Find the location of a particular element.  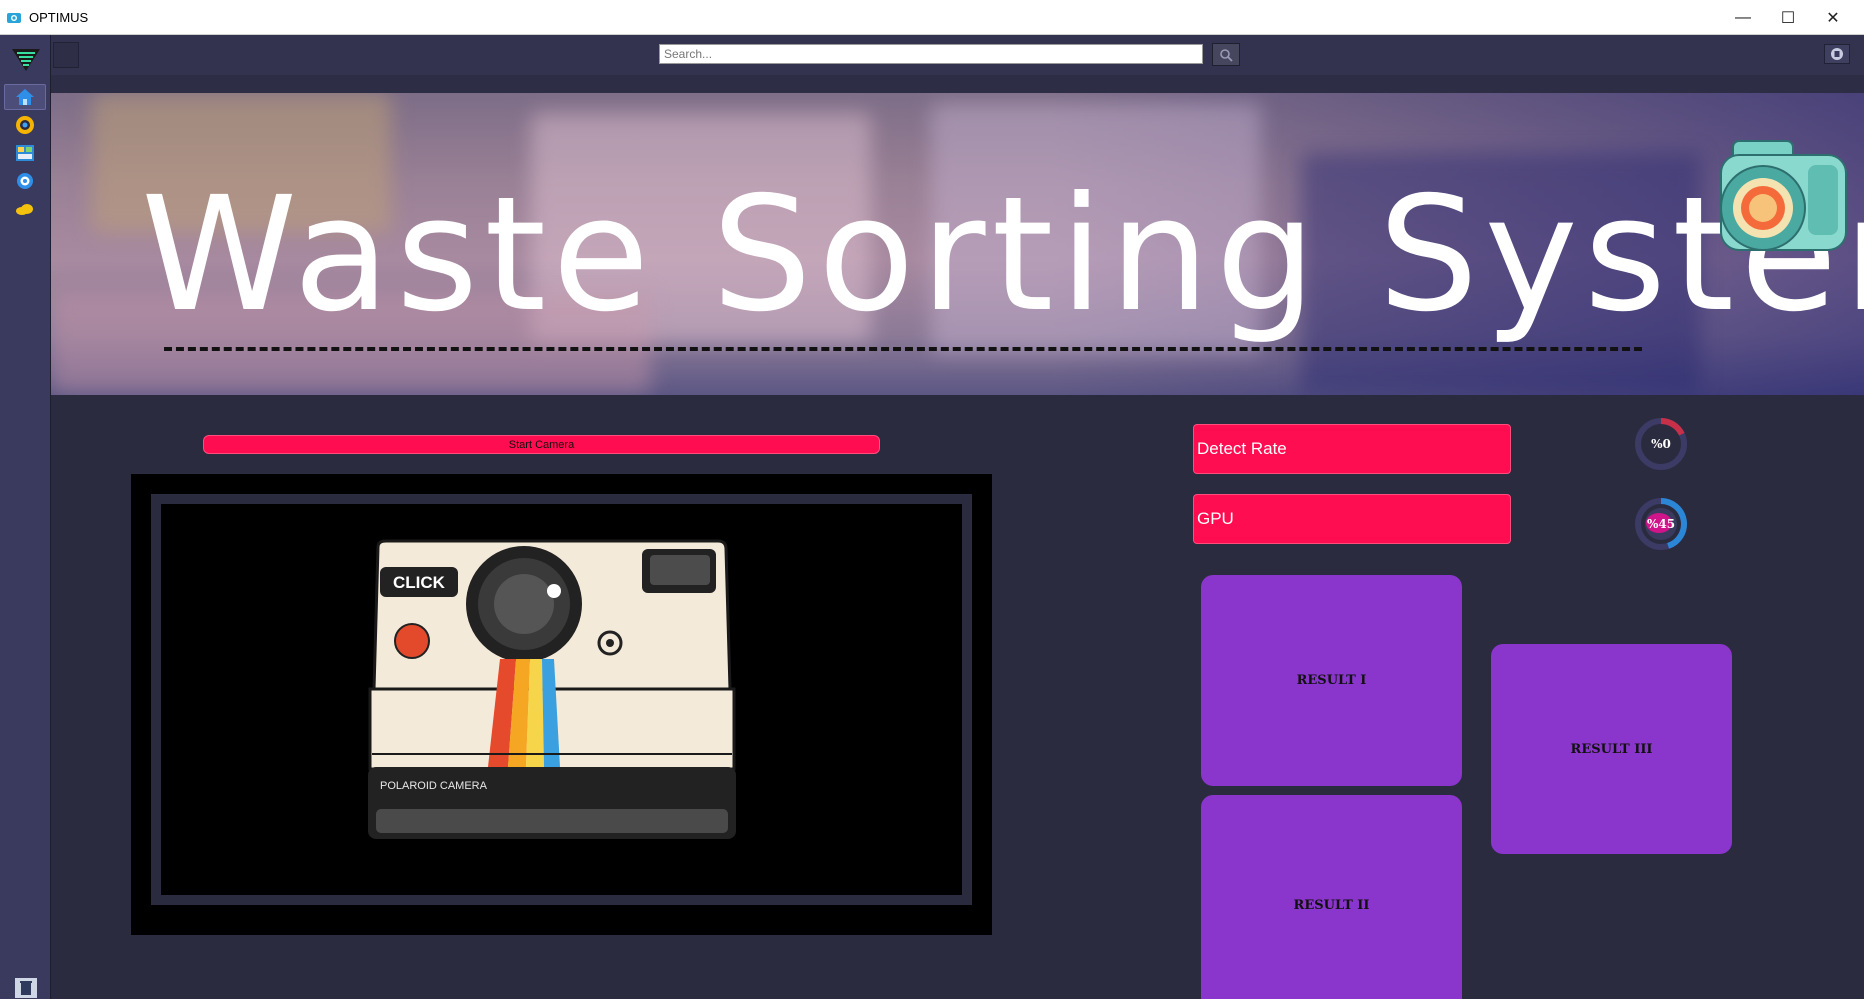

detect-rate-gauge: %0 is located at coordinates (1661, 444).